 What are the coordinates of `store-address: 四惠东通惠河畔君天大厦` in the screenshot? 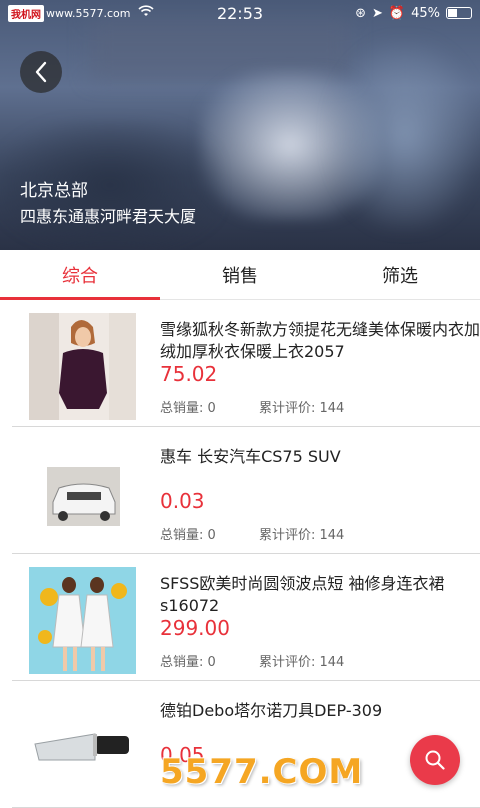 It's located at (108, 216).